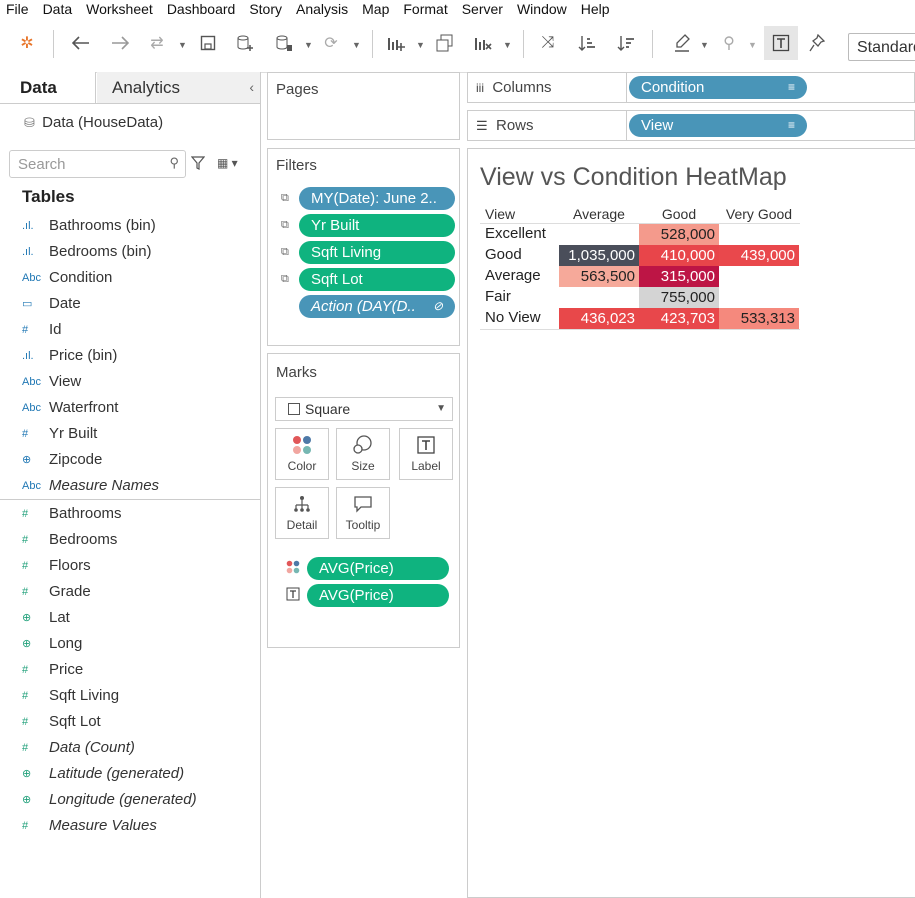 The height and width of the screenshot is (898, 915). What do you see at coordinates (679, 297) in the screenshot?
I see `heatmap-cell: 755,000` at bounding box center [679, 297].